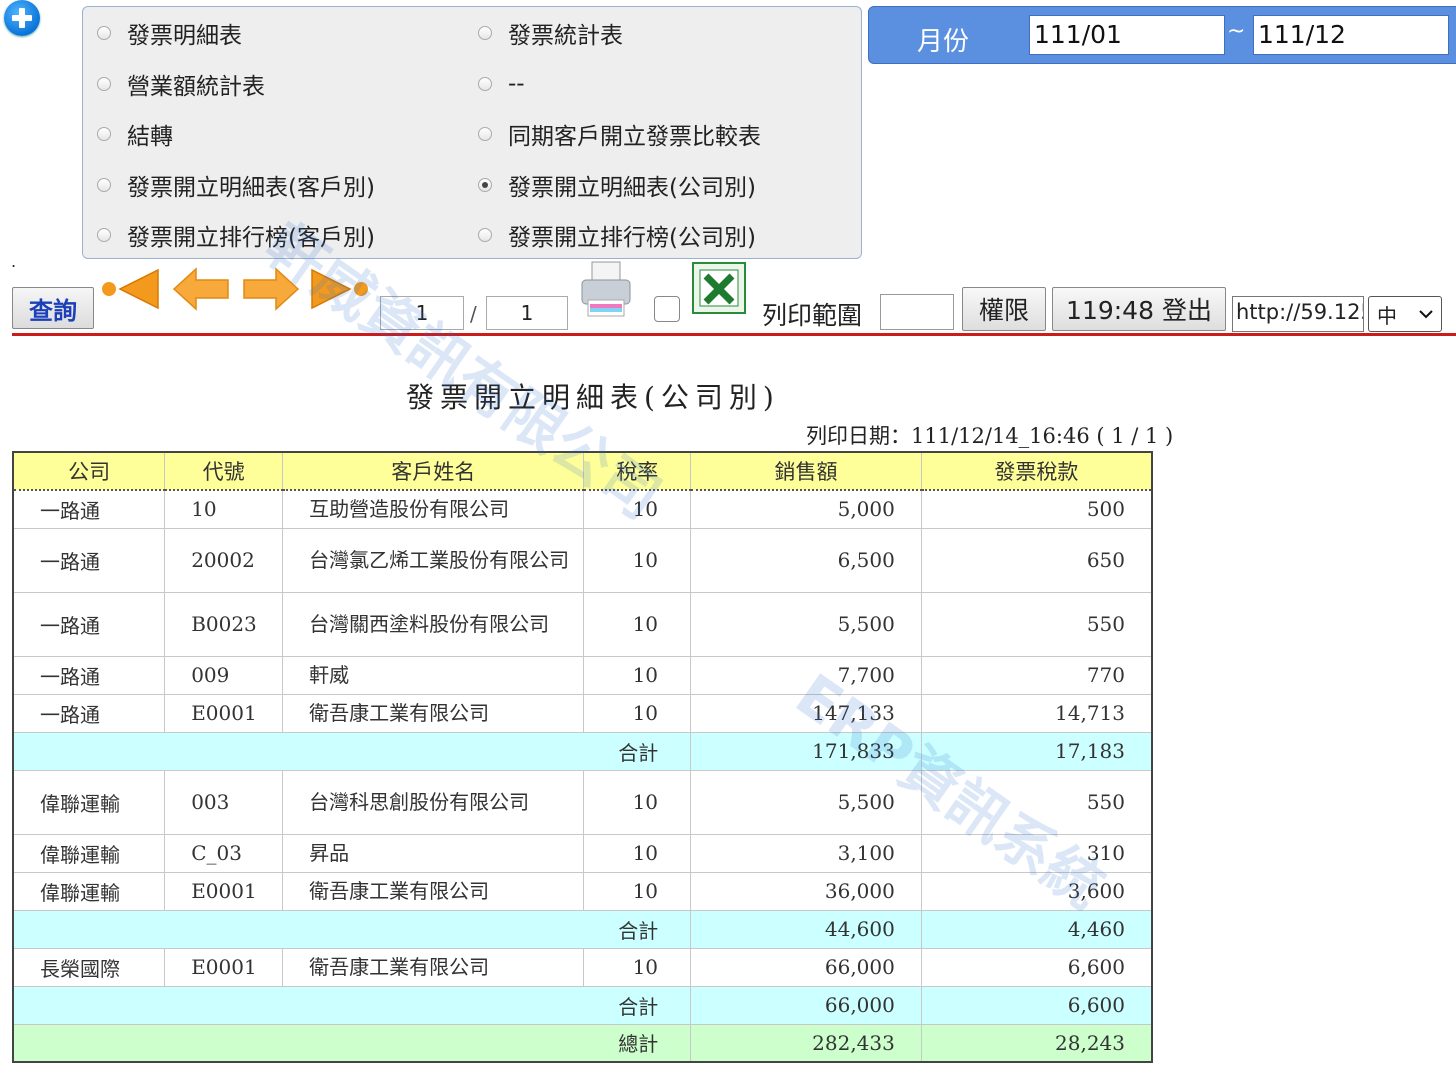 Image resolution: width=1456 pixels, height=1074 pixels. I want to click on month-to-input: 111/12, so click(1351, 35).